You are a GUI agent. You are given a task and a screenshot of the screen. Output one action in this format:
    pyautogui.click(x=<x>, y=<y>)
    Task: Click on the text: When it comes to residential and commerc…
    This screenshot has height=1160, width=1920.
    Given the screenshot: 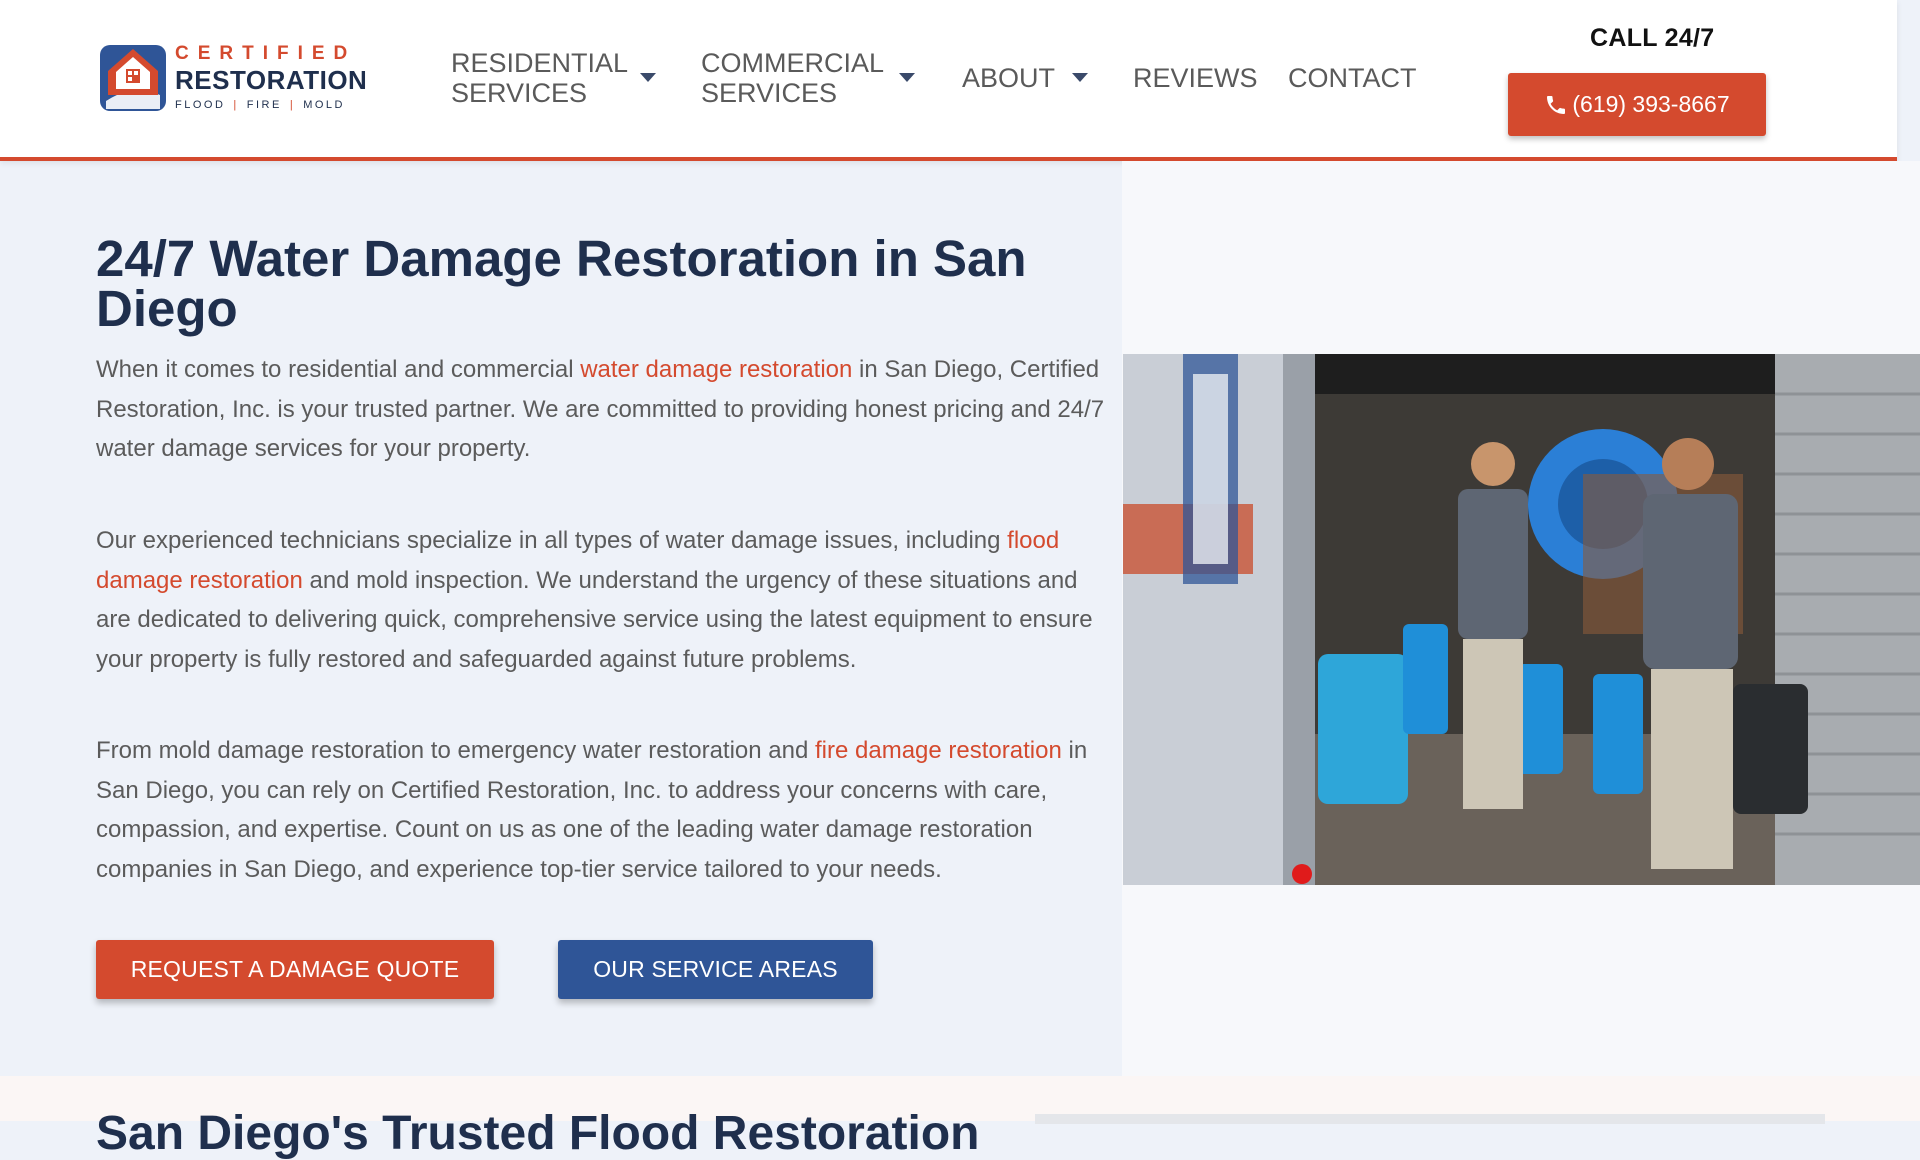 What is the action you would take?
    pyautogui.click(x=338, y=369)
    